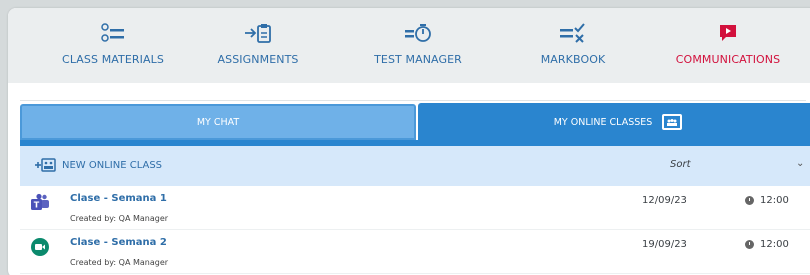  What do you see at coordinates (113, 59) in the screenshot?
I see `nav-label: CLASS MATERIALS` at bounding box center [113, 59].